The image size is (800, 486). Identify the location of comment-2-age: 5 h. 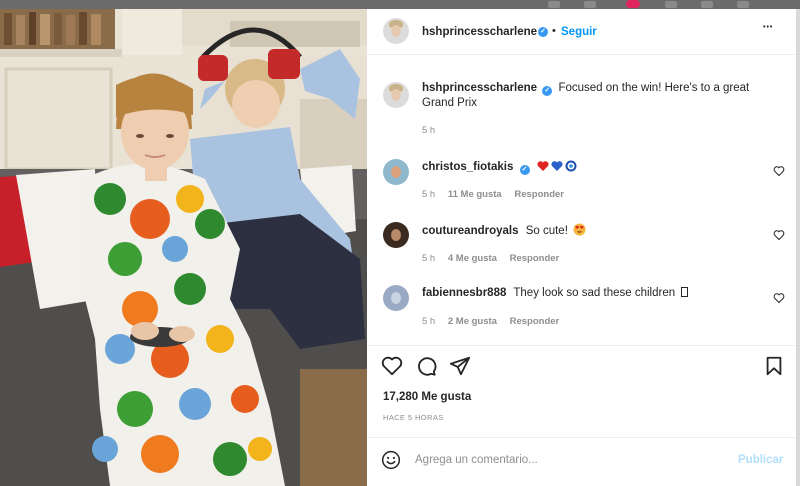
(429, 258).